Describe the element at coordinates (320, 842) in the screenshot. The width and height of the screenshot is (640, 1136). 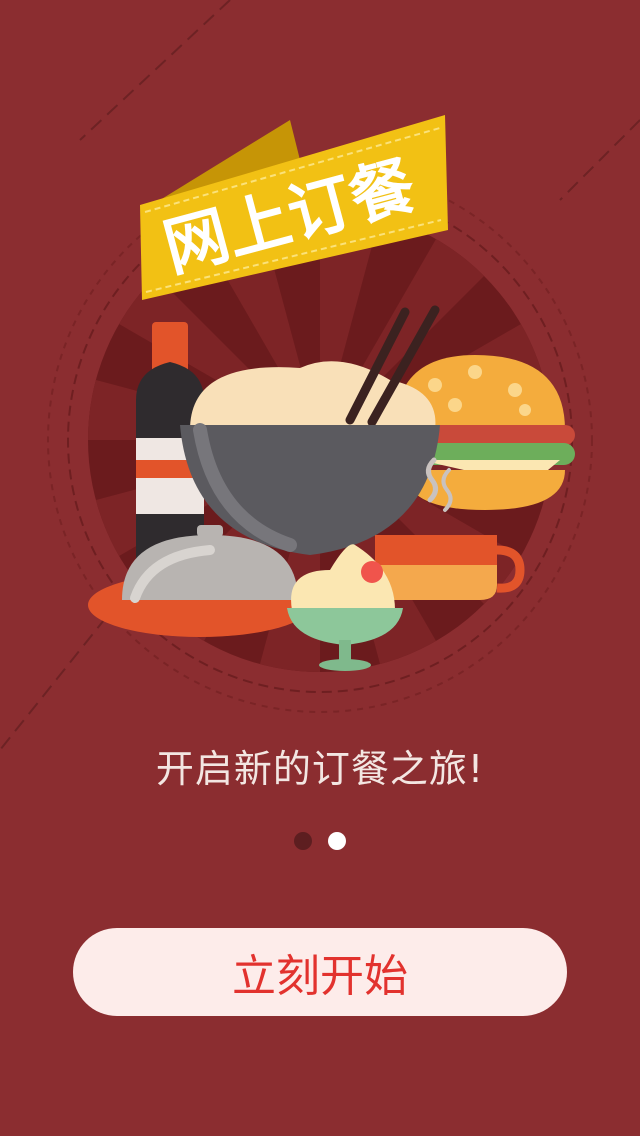
I see `page-indicator` at that location.